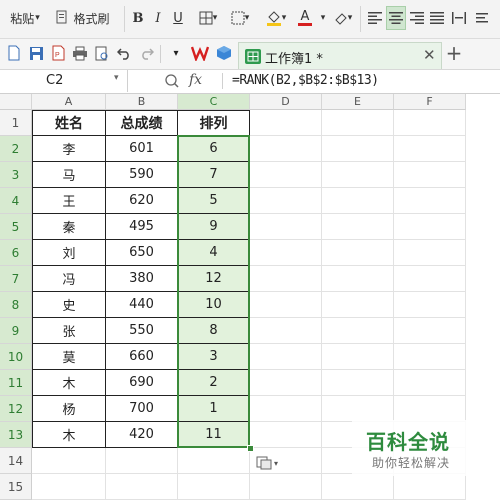 The width and height of the screenshot is (500, 500). What do you see at coordinates (16, 279) in the screenshot?
I see `row-header: 7` at bounding box center [16, 279].